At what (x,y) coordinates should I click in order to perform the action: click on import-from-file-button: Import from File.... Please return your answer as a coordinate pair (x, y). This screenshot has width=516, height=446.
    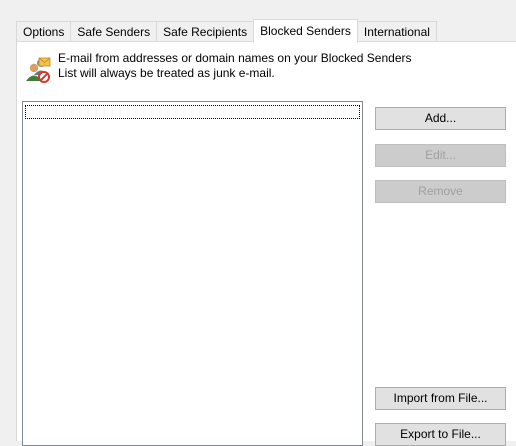
    Looking at the image, I should click on (440, 398).